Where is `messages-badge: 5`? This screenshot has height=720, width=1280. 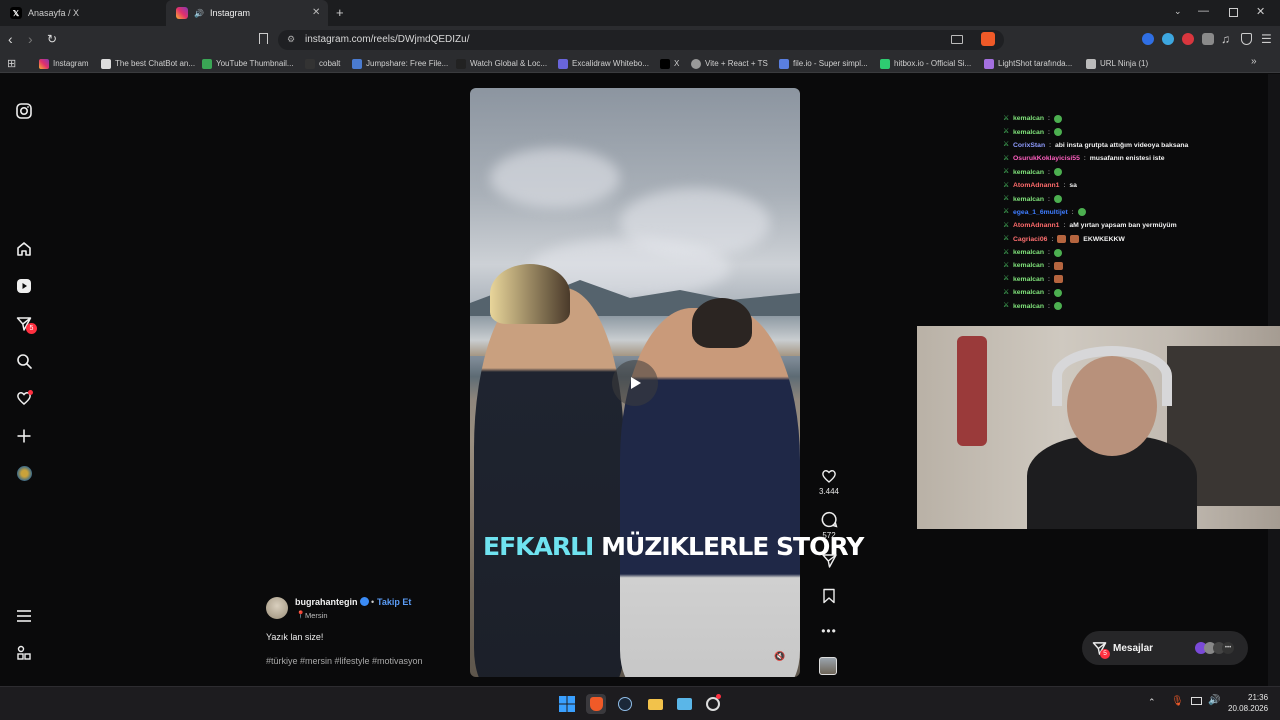
messages-badge: 5 is located at coordinates (1105, 653).